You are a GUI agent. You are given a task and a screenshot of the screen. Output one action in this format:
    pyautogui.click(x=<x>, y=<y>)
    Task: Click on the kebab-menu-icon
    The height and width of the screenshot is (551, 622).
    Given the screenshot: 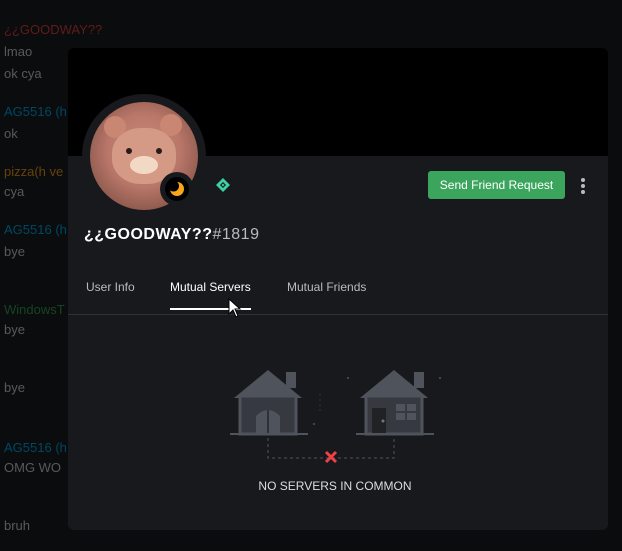 What is the action you would take?
    pyautogui.click(x=583, y=186)
    